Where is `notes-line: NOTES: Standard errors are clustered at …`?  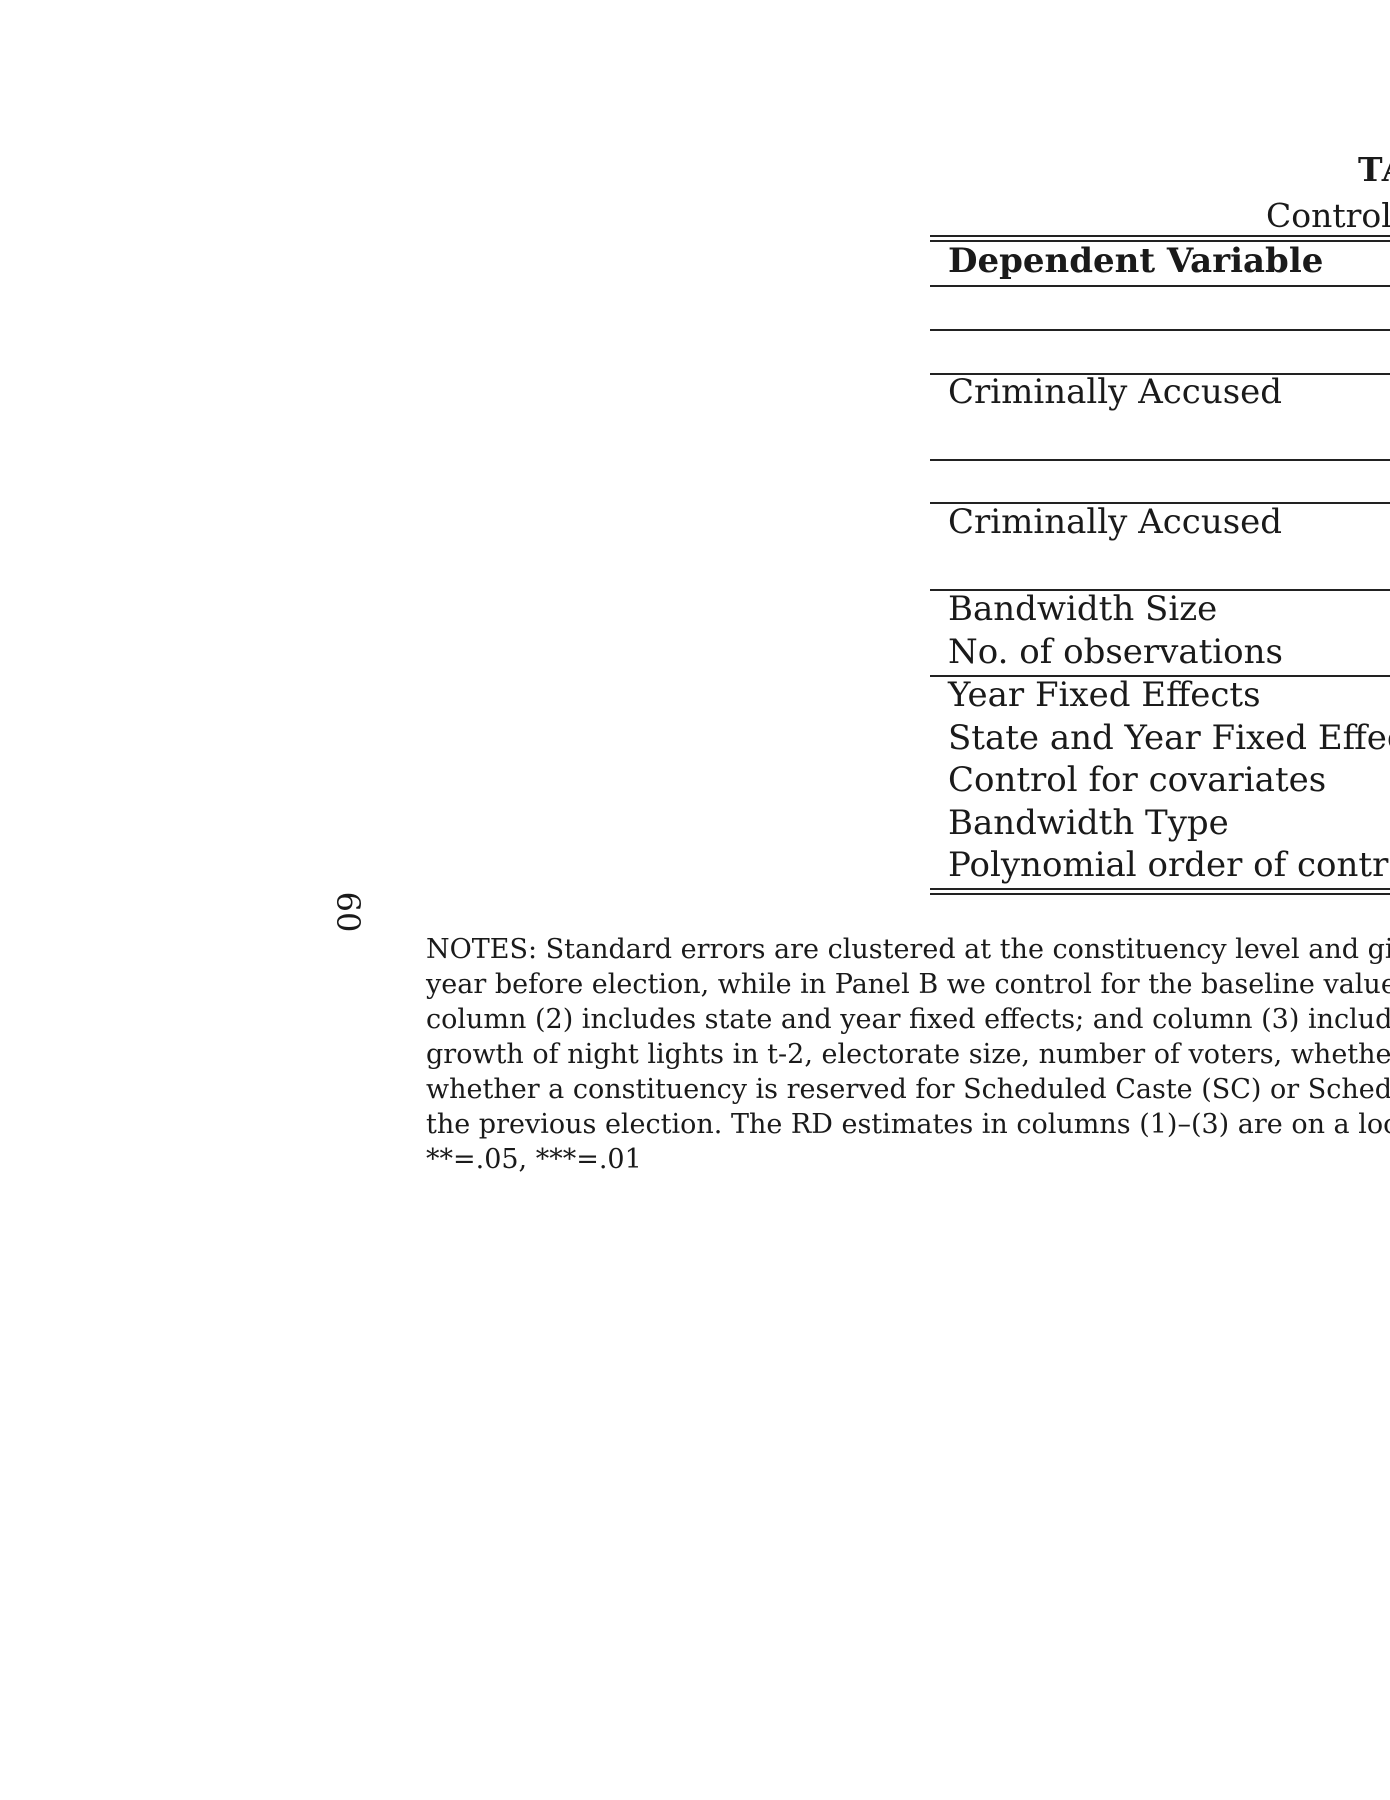
notes-line: NOTES: Standard errors are clustered at … is located at coordinates (908, 949).